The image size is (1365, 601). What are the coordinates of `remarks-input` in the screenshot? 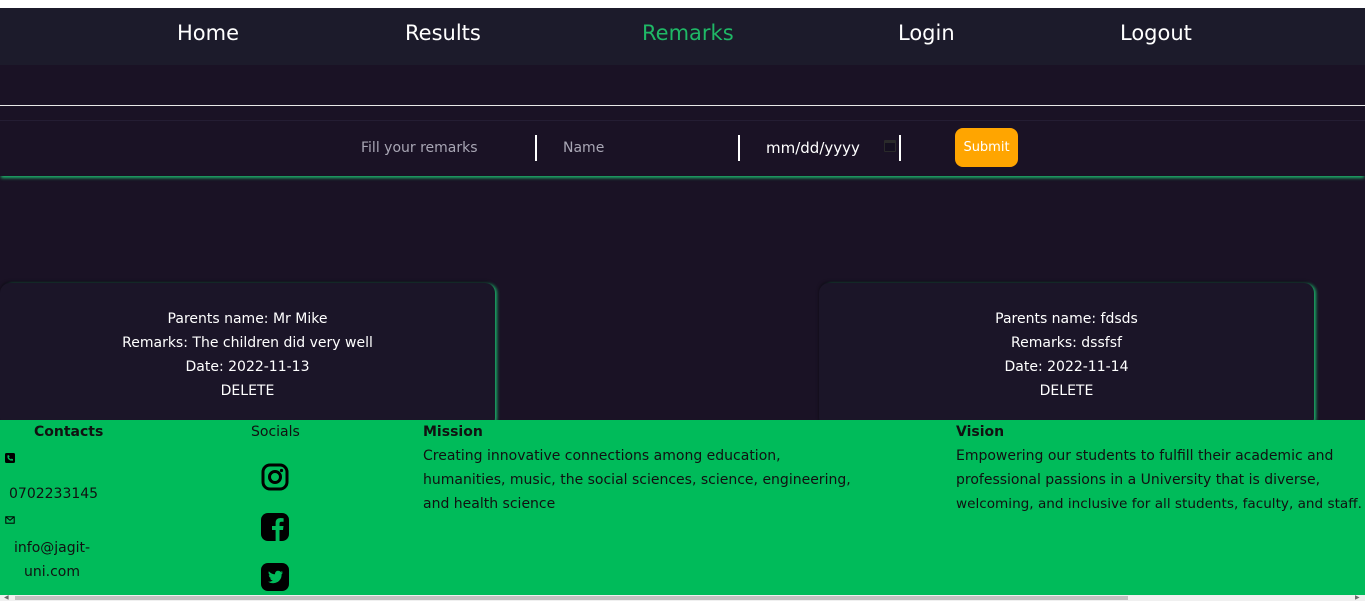 It's located at (442, 148).